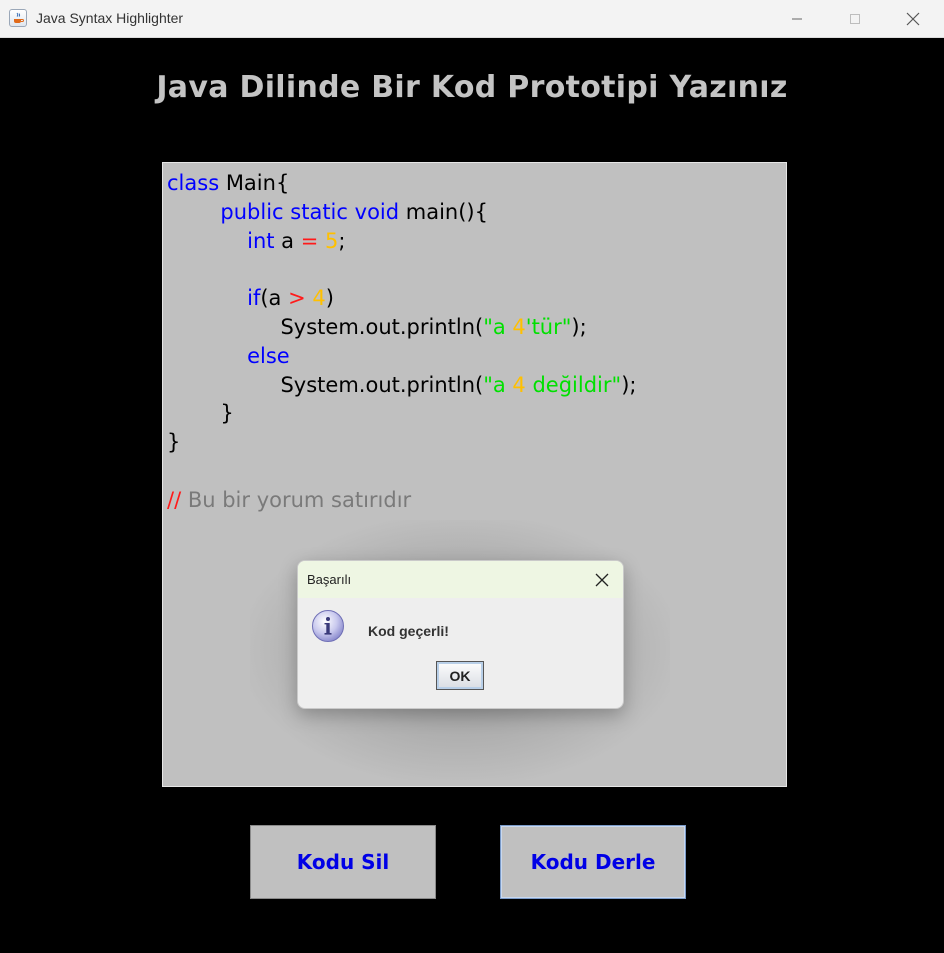 The width and height of the screenshot is (944, 953). I want to click on code-line: int a = 5;, so click(256, 241).